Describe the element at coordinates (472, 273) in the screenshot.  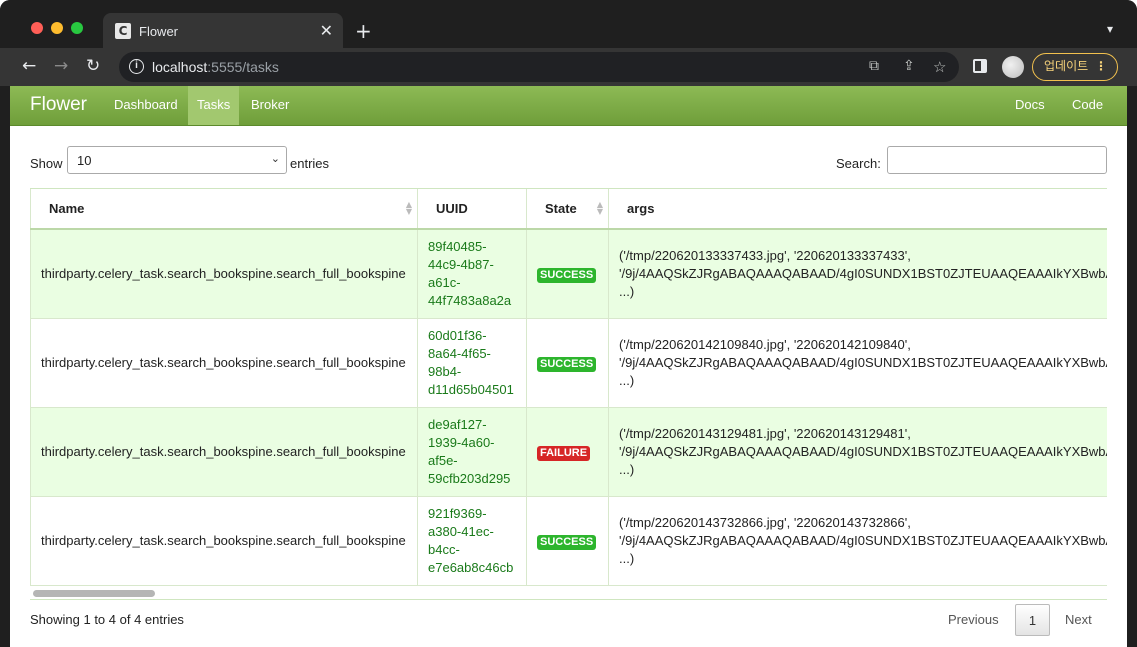
I see `task-uuid-link: 89f40485- 44c9-4b87- a61c- 44f7483a8a2a` at that location.